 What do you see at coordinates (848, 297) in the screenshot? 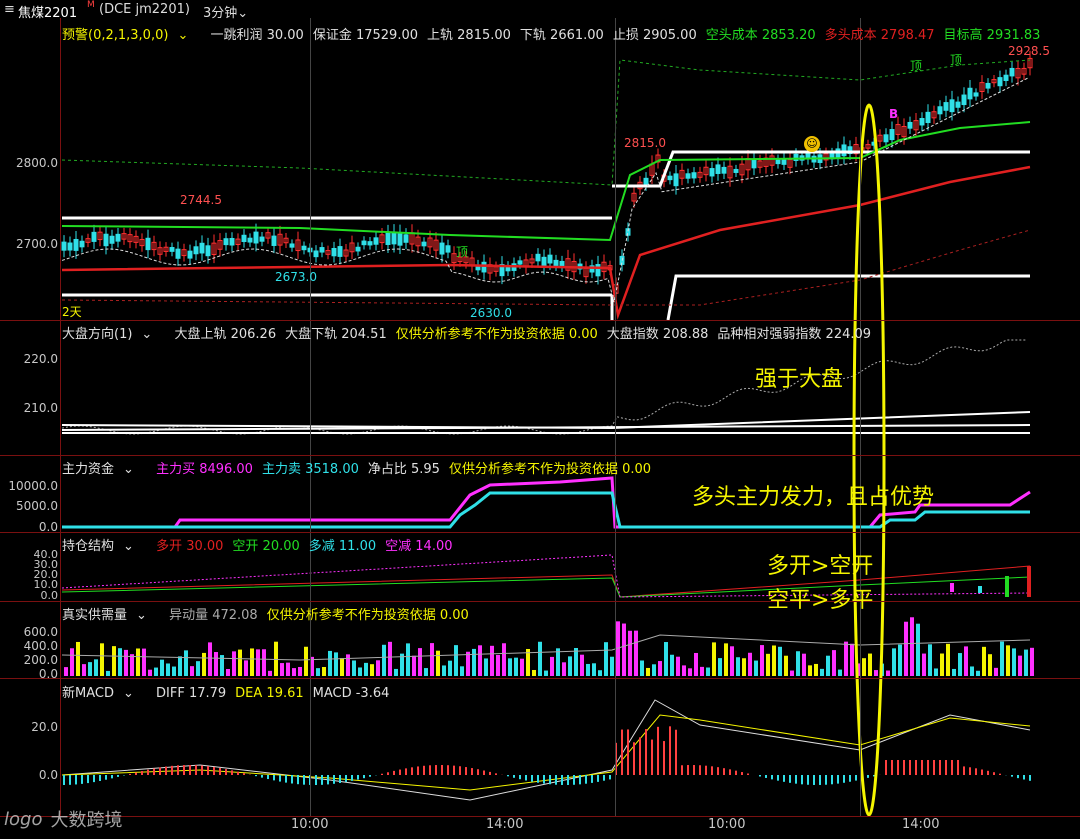
I see `lower-band` at bounding box center [848, 297].